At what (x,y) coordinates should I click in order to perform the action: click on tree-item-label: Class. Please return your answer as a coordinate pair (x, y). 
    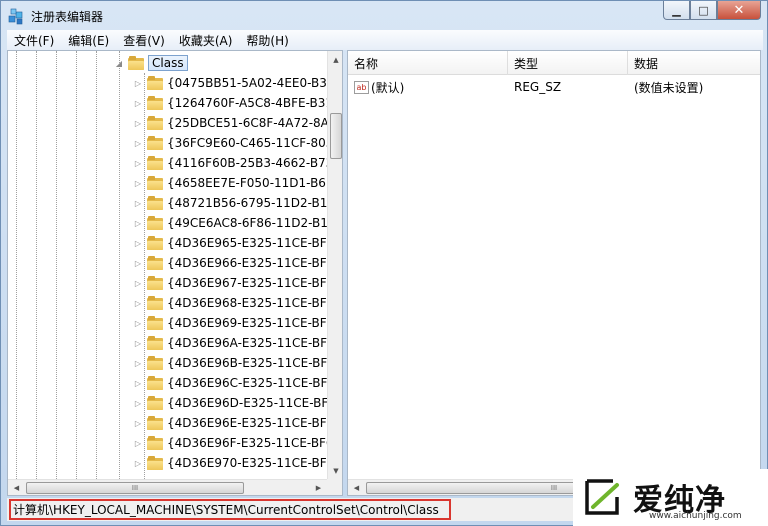
    Looking at the image, I should click on (168, 63).